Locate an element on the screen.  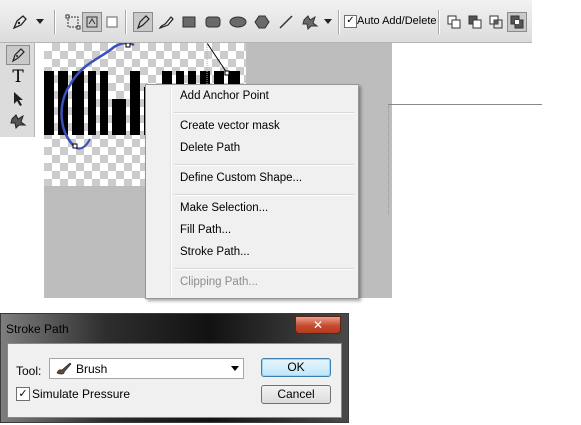
chevron-down-icon is located at coordinates (235, 368).